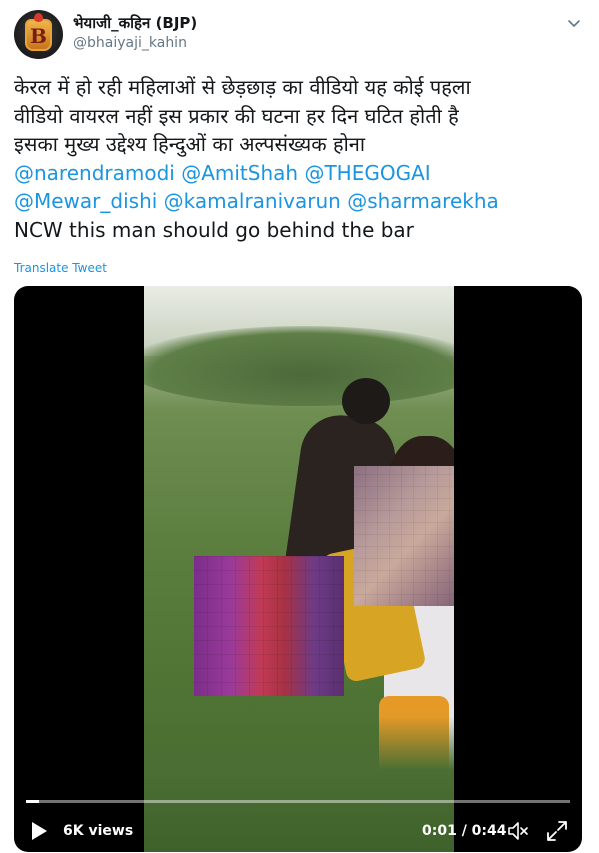  What do you see at coordinates (135, 23) in the screenshot?
I see `display-name: भेयाजी_कहिन (BJP)` at bounding box center [135, 23].